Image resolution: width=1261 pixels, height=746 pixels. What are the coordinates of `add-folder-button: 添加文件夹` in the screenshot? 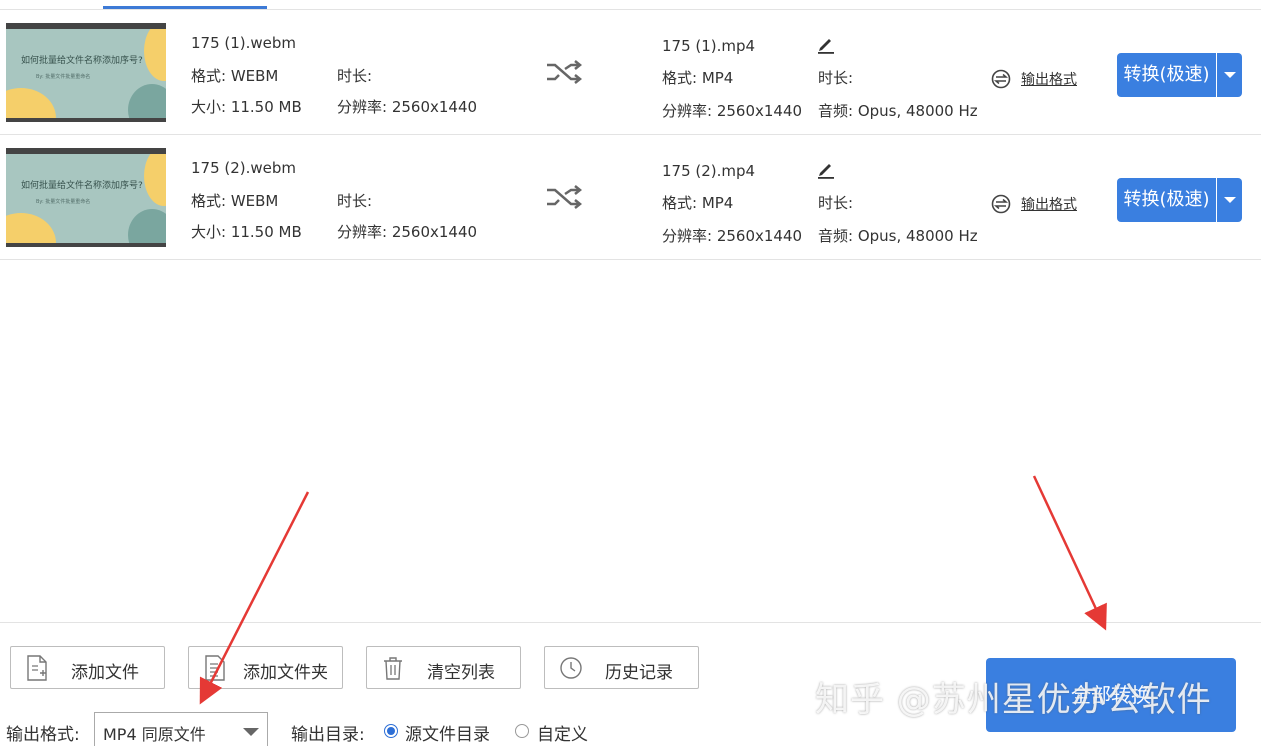 It's located at (265, 667).